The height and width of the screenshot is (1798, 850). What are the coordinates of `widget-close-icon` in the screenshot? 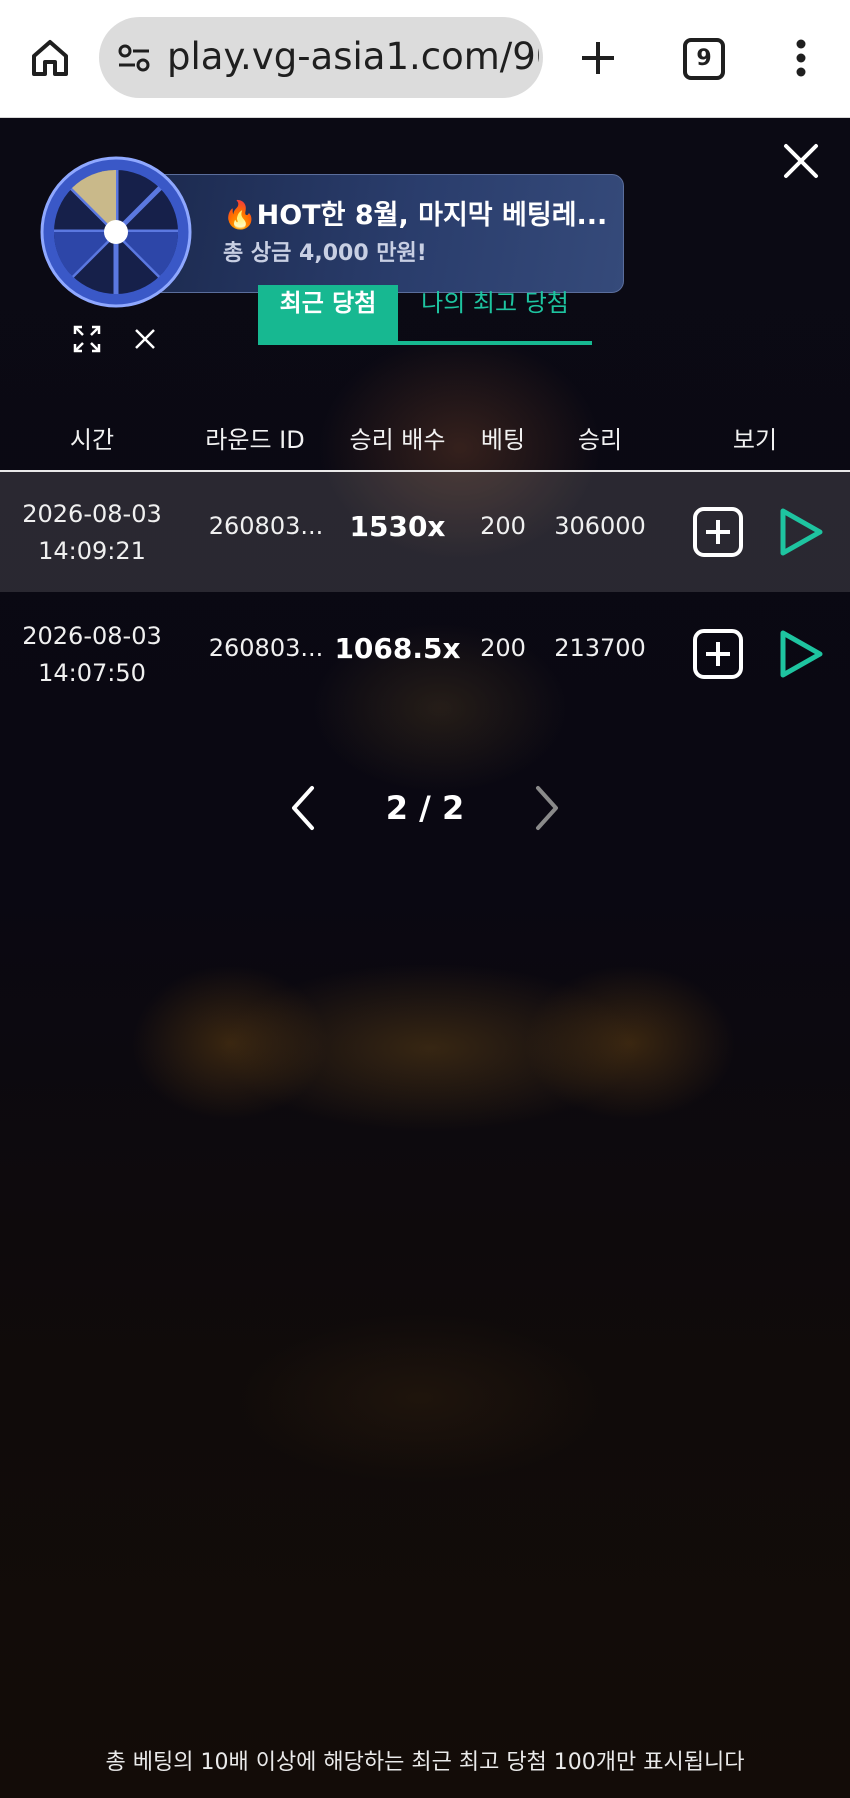 It's located at (145, 339).